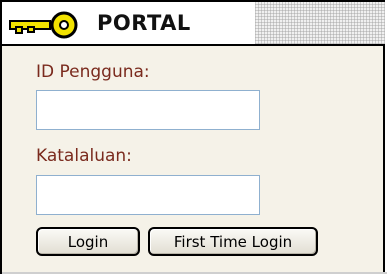  I want to click on password-label: Katalaluan:, so click(84, 156).